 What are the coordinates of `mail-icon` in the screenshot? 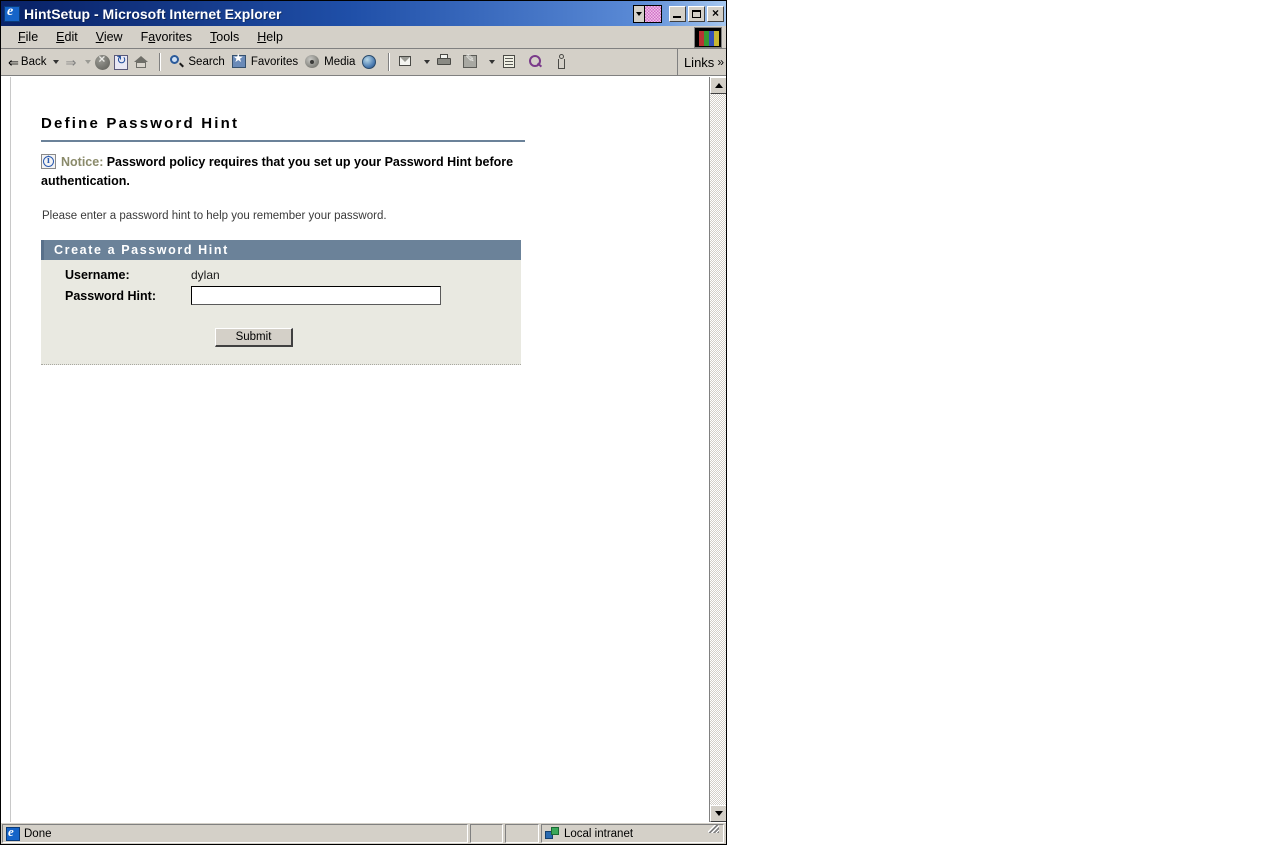 It's located at (406, 62).